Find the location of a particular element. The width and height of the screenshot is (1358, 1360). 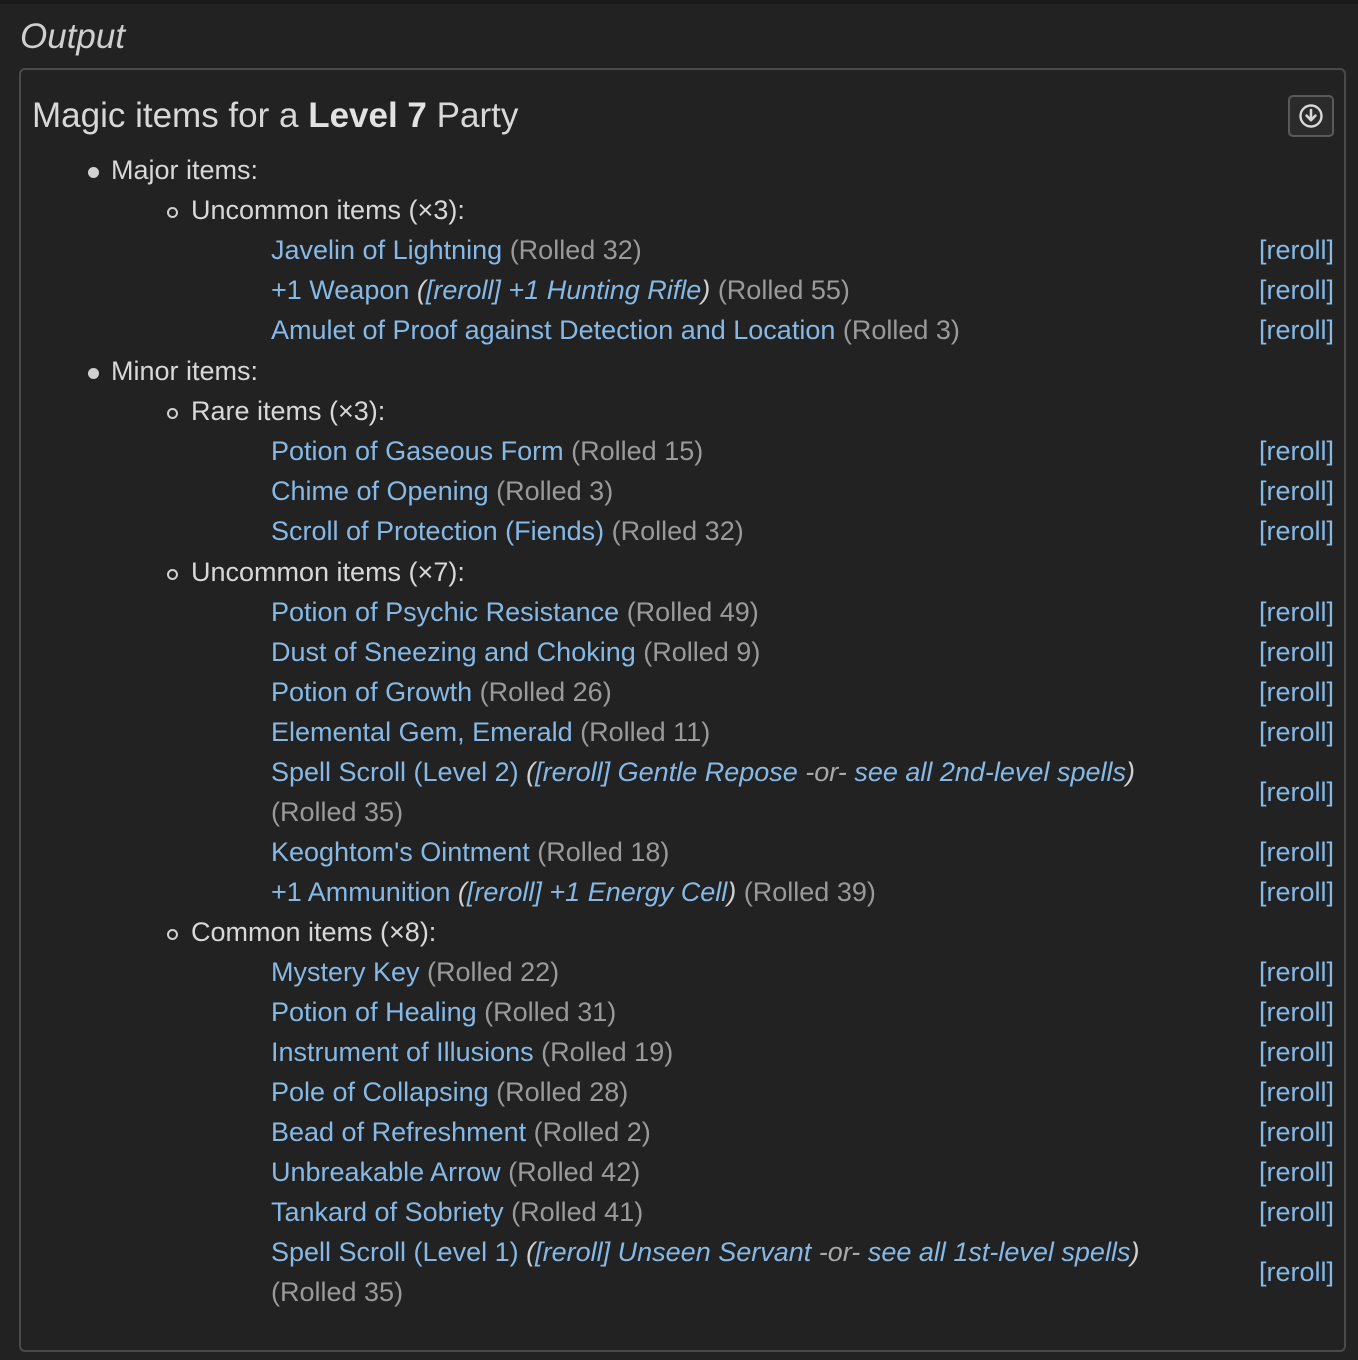

item-link: Scroll of Protection (Fiends) is located at coordinates (437, 531).